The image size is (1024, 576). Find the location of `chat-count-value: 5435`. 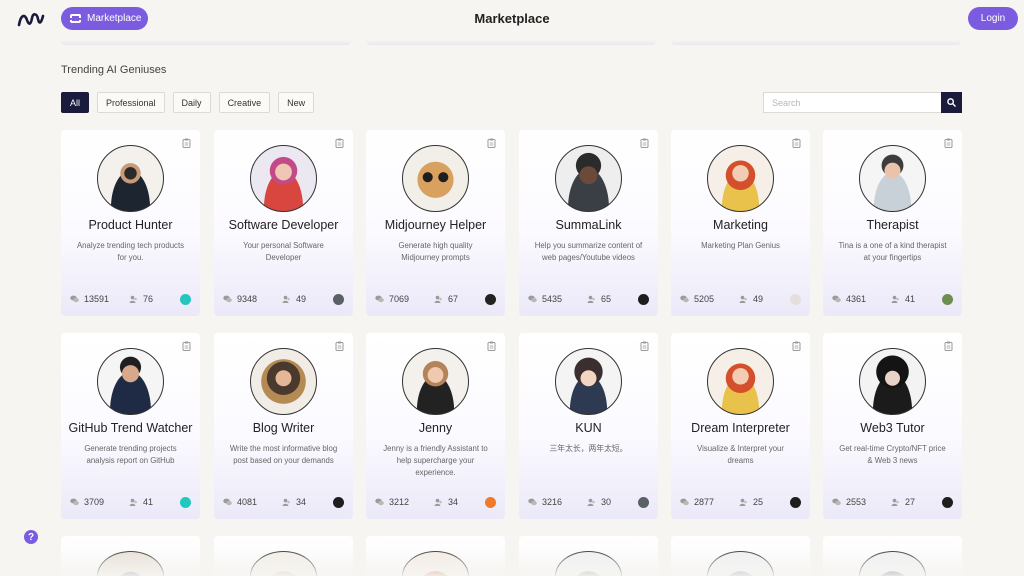

chat-count-value: 5435 is located at coordinates (552, 299).